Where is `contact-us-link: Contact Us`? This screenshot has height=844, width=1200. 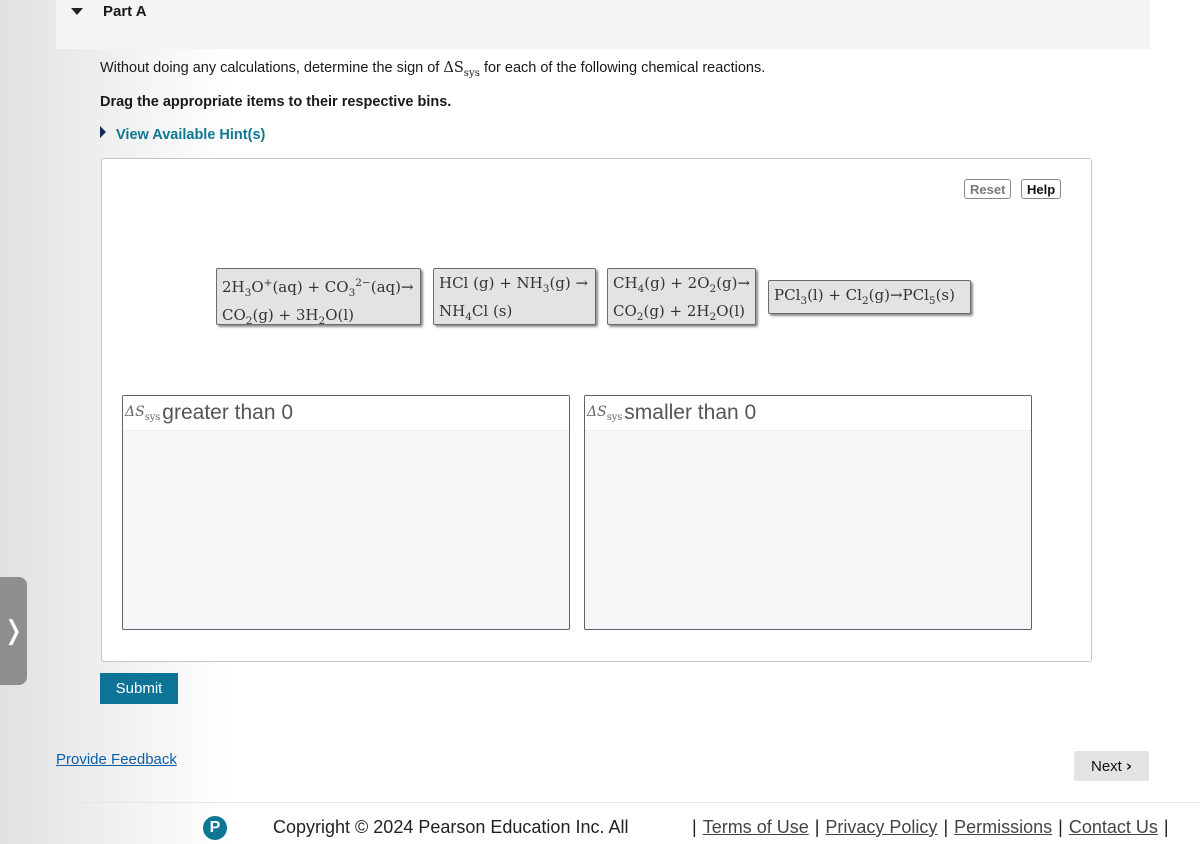
contact-us-link: Contact Us is located at coordinates (1113, 827).